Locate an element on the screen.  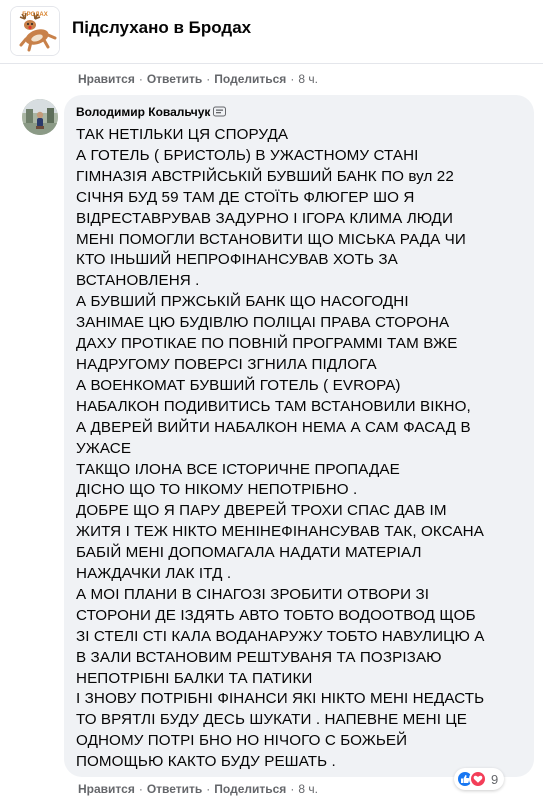
comment-line: НЕПОТРІБНІ БАЛКИ ТА ПАТИКИ is located at coordinates (194, 678).